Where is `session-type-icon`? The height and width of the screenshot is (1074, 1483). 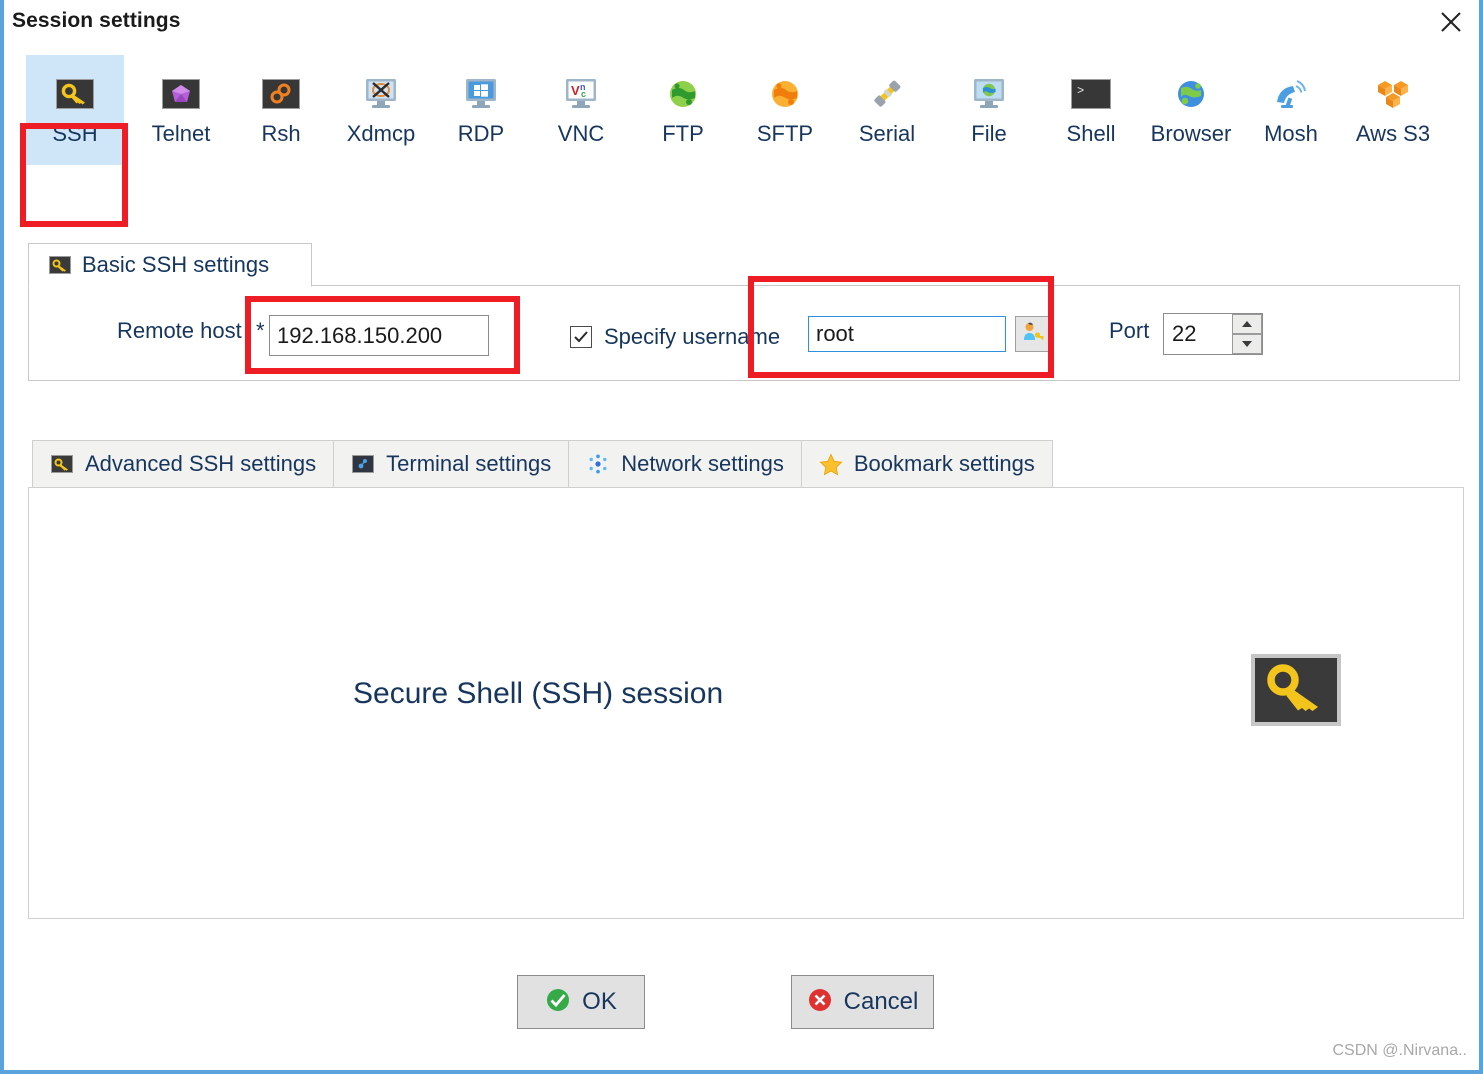 session-type-icon is located at coordinates (1296, 690).